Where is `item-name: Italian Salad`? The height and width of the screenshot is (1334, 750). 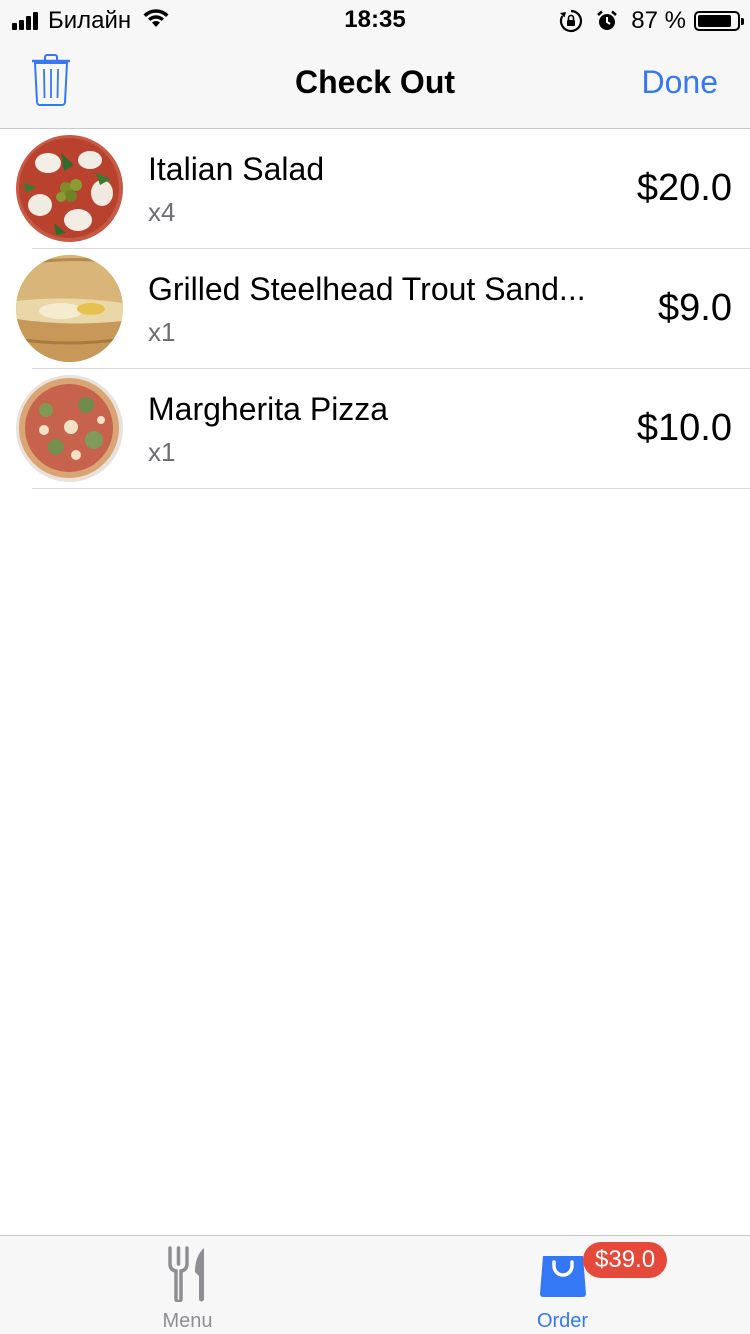 item-name: Italian Salad is located at coordinates (236, 169).